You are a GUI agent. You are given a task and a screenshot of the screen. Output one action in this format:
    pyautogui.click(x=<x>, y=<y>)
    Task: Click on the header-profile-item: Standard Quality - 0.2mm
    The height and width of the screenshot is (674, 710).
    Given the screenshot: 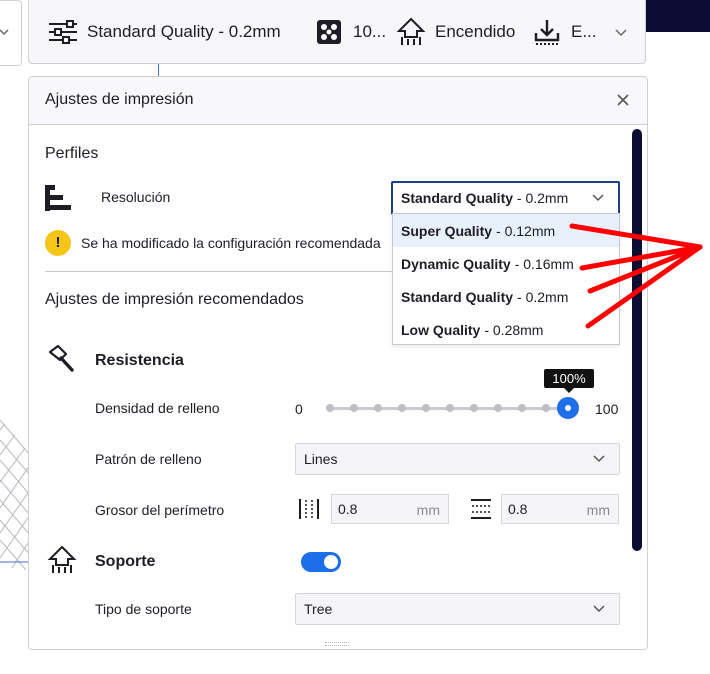 What is the action you would take?
    pyautogui.click(x=163, y=32)
    